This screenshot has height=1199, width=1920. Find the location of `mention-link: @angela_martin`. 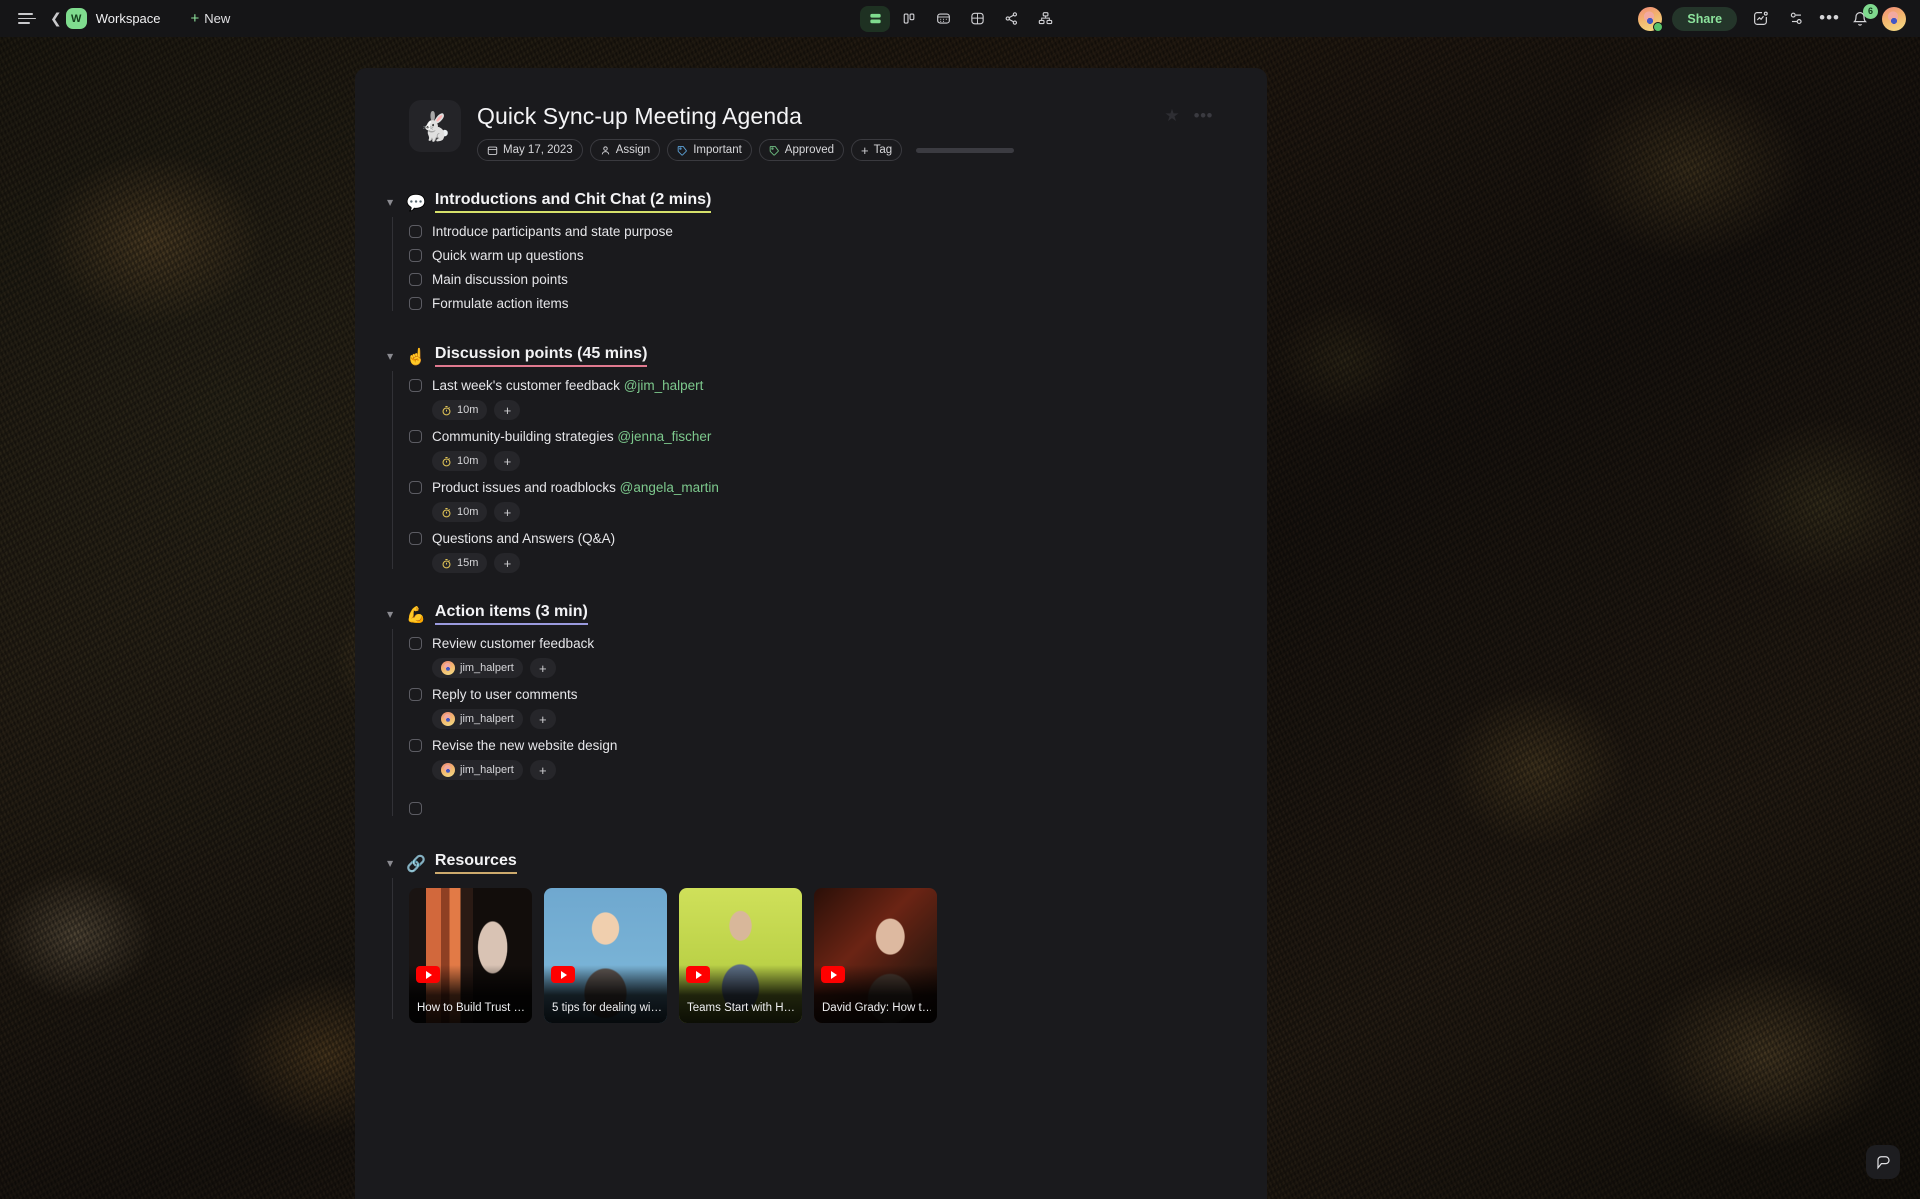

mention-link: @angela_martin is located at coordinates (669, 487).